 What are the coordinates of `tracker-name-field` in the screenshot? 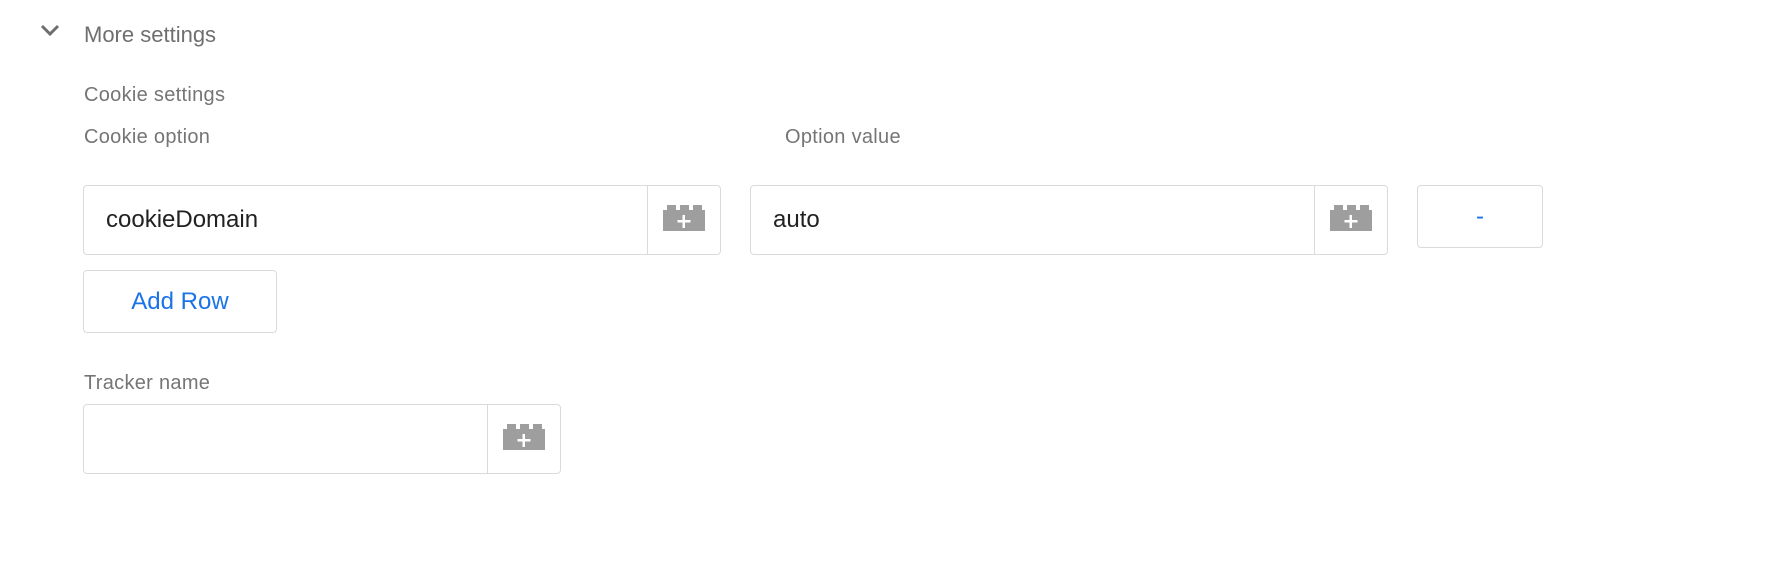 It's located at (322, 439).